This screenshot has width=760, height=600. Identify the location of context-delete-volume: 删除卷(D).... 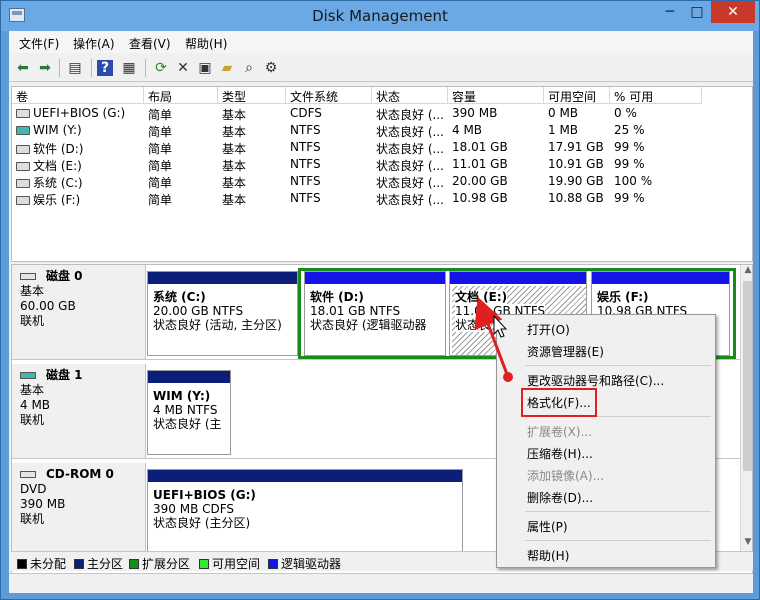
(560, 497).